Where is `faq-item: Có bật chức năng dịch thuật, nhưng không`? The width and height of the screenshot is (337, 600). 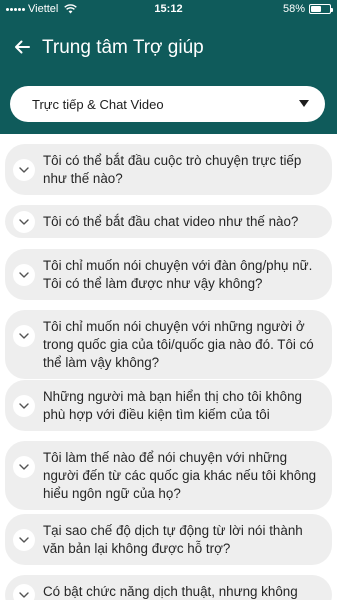 faq-item: Có bật chức năng dịch thuật, nhưng không is located at coordinates (168, 587).